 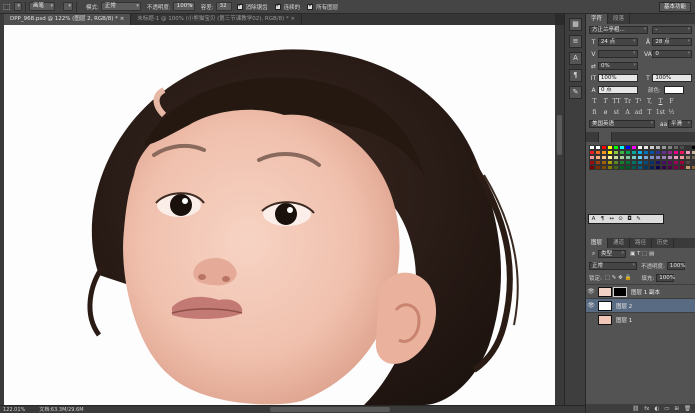 What do you see at coordinates (640, 291) in the screenshot?
I see `layer-row: 👁 图层 1 副本` at bounding box center [640, 291].